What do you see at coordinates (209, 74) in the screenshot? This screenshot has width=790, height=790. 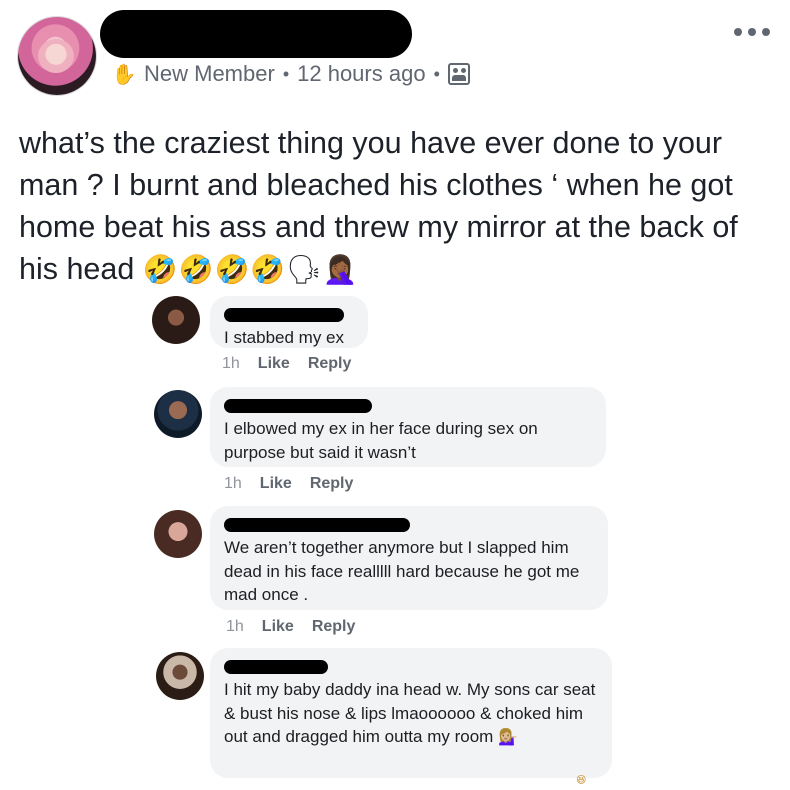 I see `member-badge: New Member` at bounding box center [209, 74].